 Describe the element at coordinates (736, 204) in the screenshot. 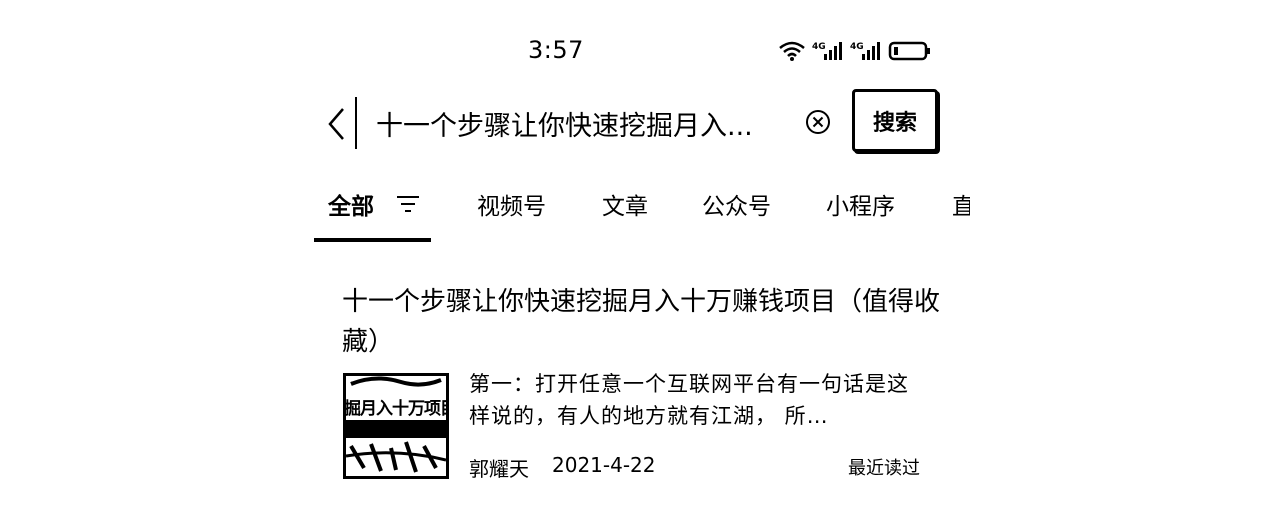

I see `tab-official-accounts: 公众号` at that location.